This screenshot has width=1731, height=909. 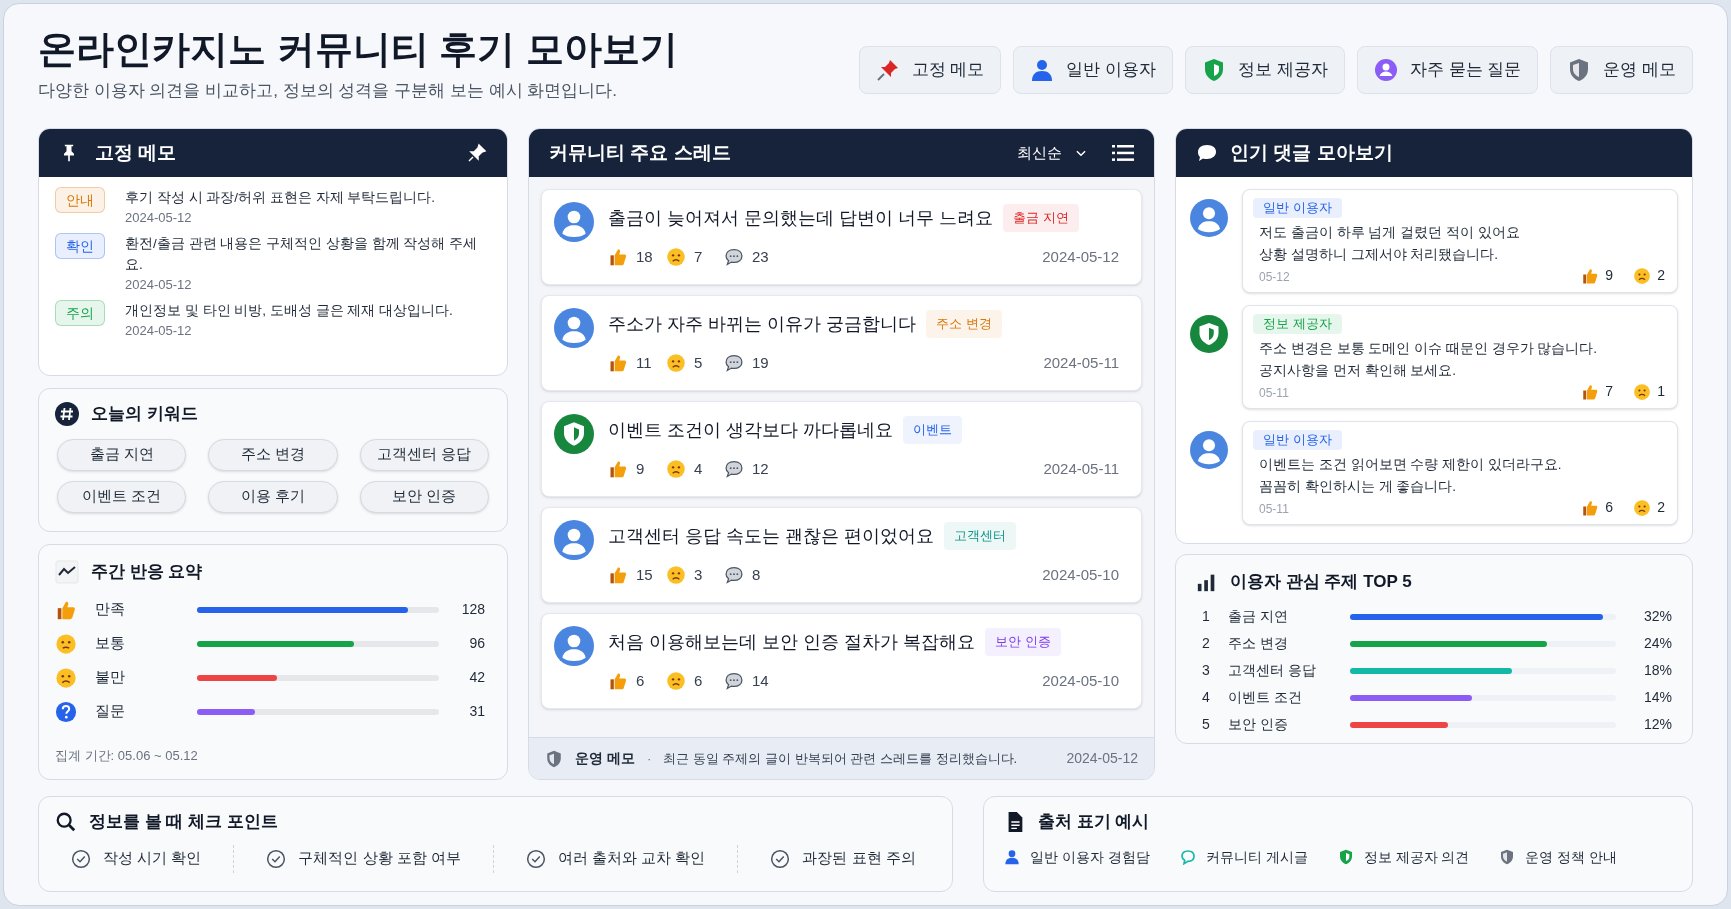 What do you see at coordinates (631, 858) in the screenshot?
I see `checkpoint-text: 여러 출처와 교차 확인` at bounding box center [631, 858].